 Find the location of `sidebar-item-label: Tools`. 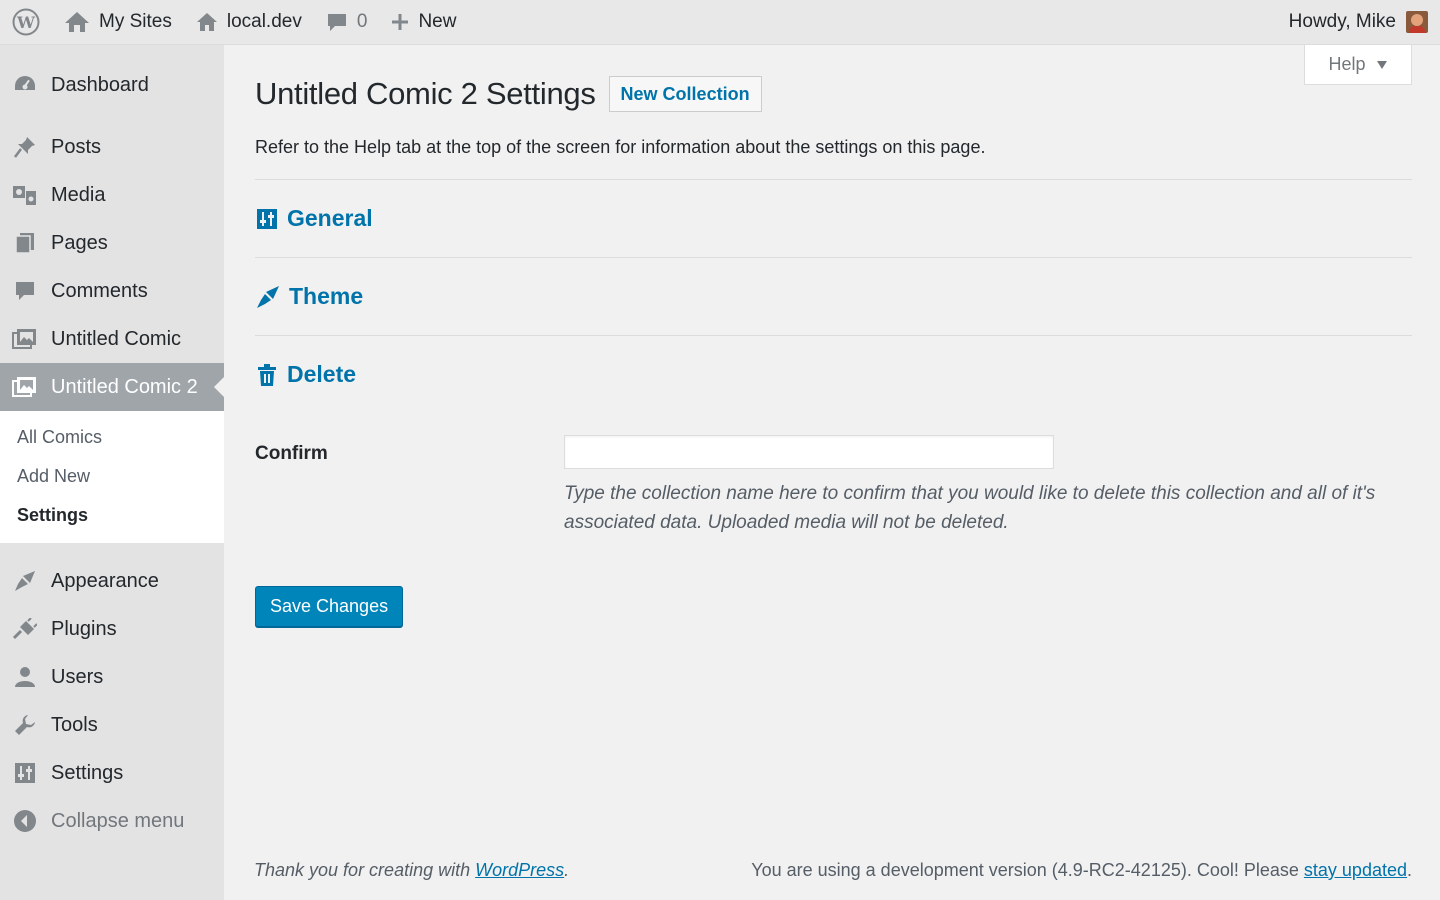

sidebar-item-label: Tools is located at coordinates (74, 724).